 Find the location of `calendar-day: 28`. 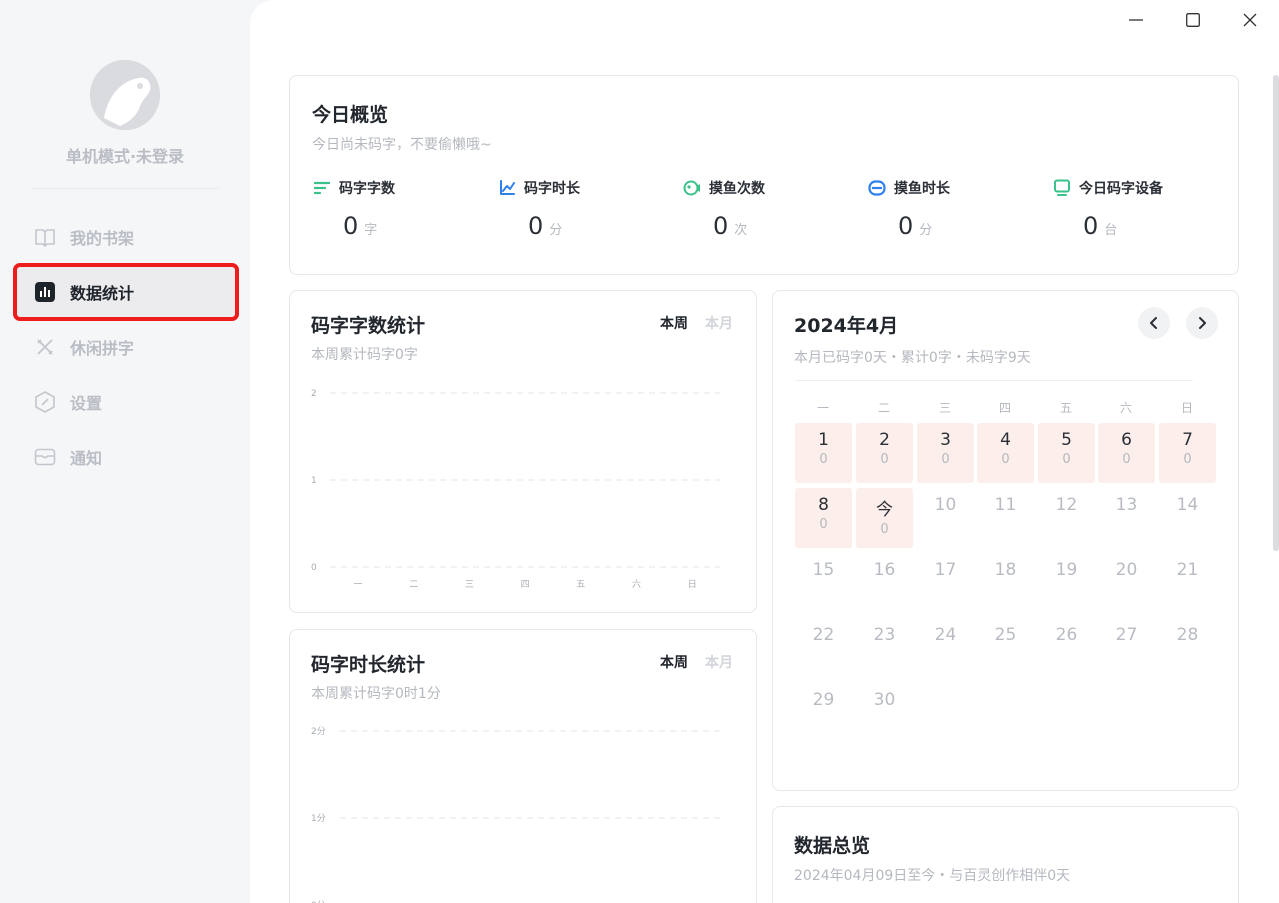

calendar-day: 28 is located at coordinates (1187, 648).